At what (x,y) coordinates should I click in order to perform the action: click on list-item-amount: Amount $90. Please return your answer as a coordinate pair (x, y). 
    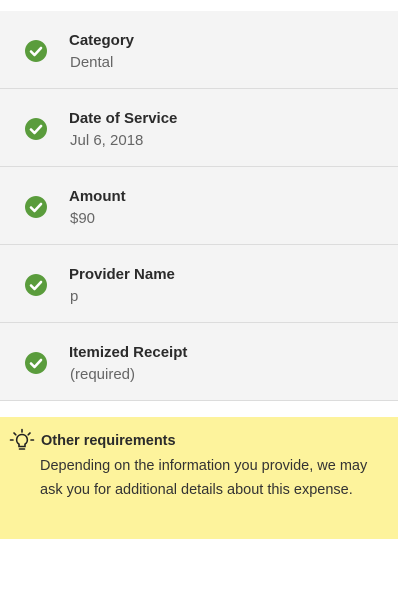
    Looking at the image, I should click on (199, 206).